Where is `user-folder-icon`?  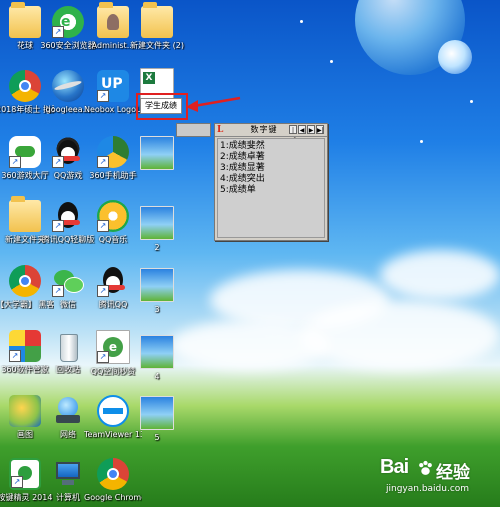 user-folder-icon is located at coordinates (113, 20).